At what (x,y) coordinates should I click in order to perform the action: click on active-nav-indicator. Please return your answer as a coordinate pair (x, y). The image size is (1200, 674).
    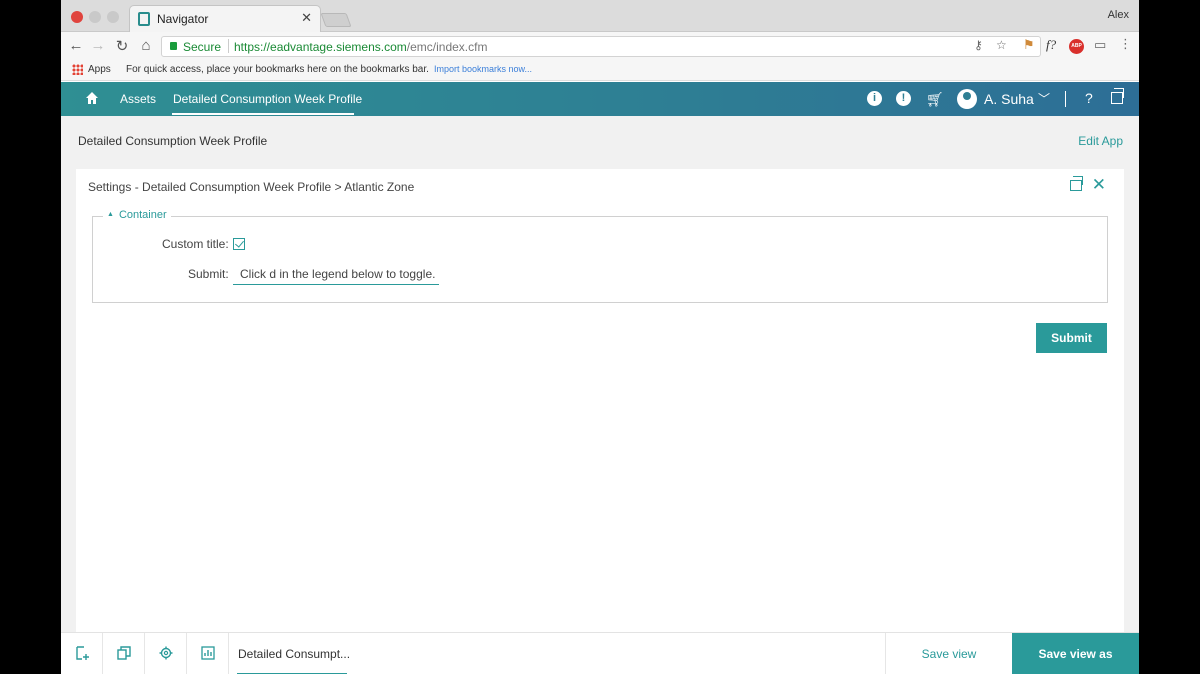
    Looking at the image, I should click on (263, 114).